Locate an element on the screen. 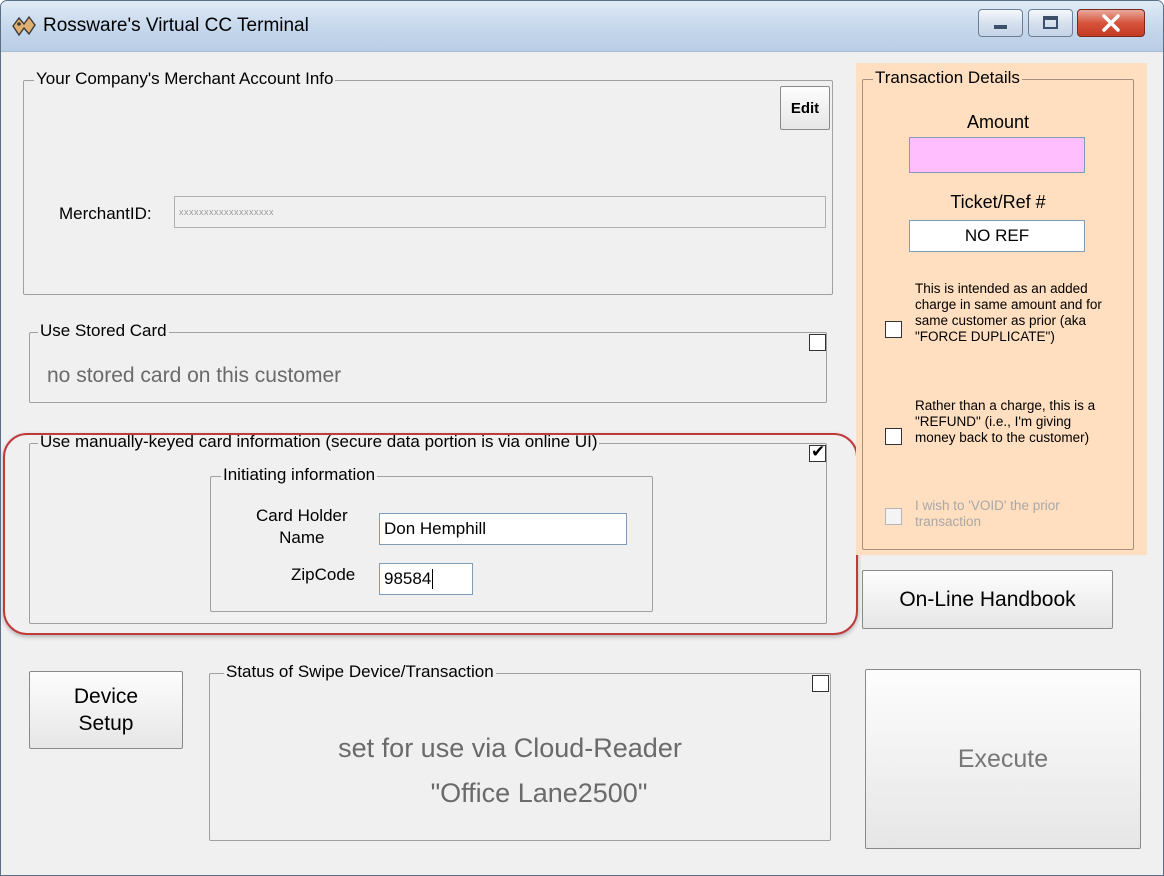 The width and height of the screenshot is (1164, 876). window-title: Rossware's Virtual CC Terminal is located at coordinates (176, 25).